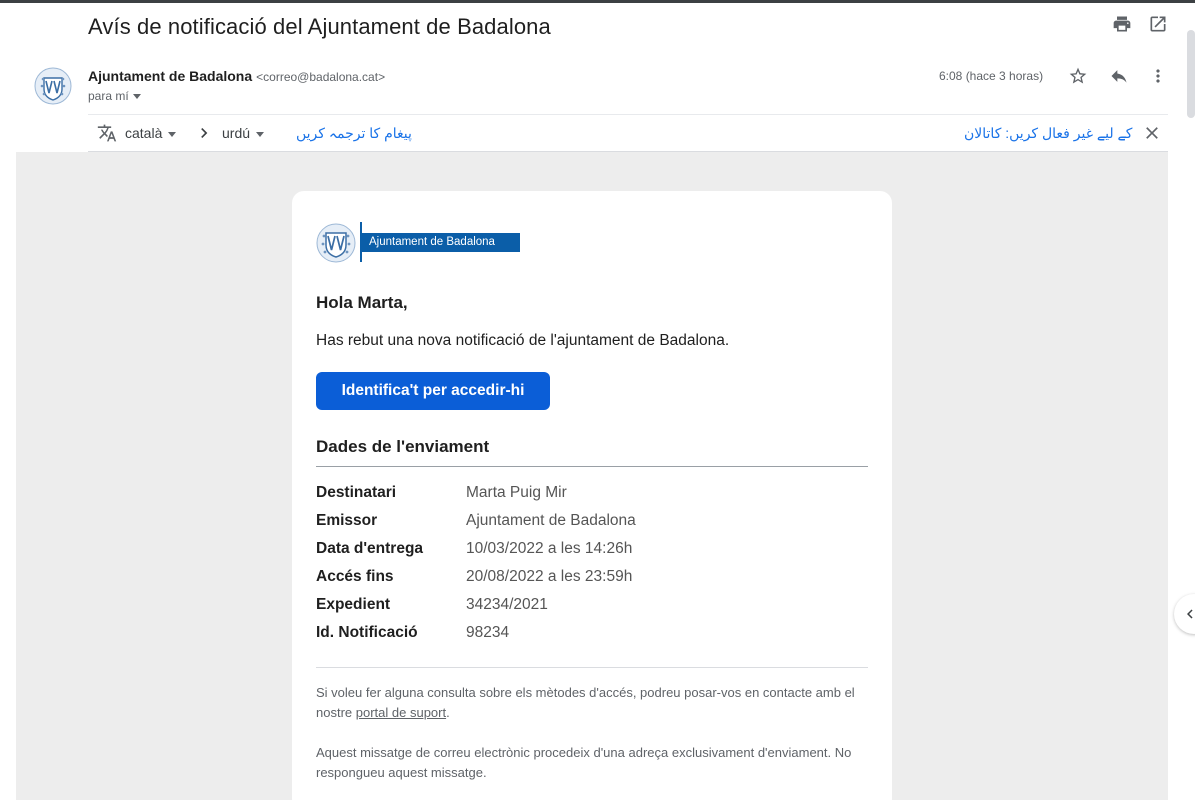 This screenshot has height=811, width=1195. Describe the element at coordinates (1152, 133) in the screenshot. I see `close-icon` at that location.